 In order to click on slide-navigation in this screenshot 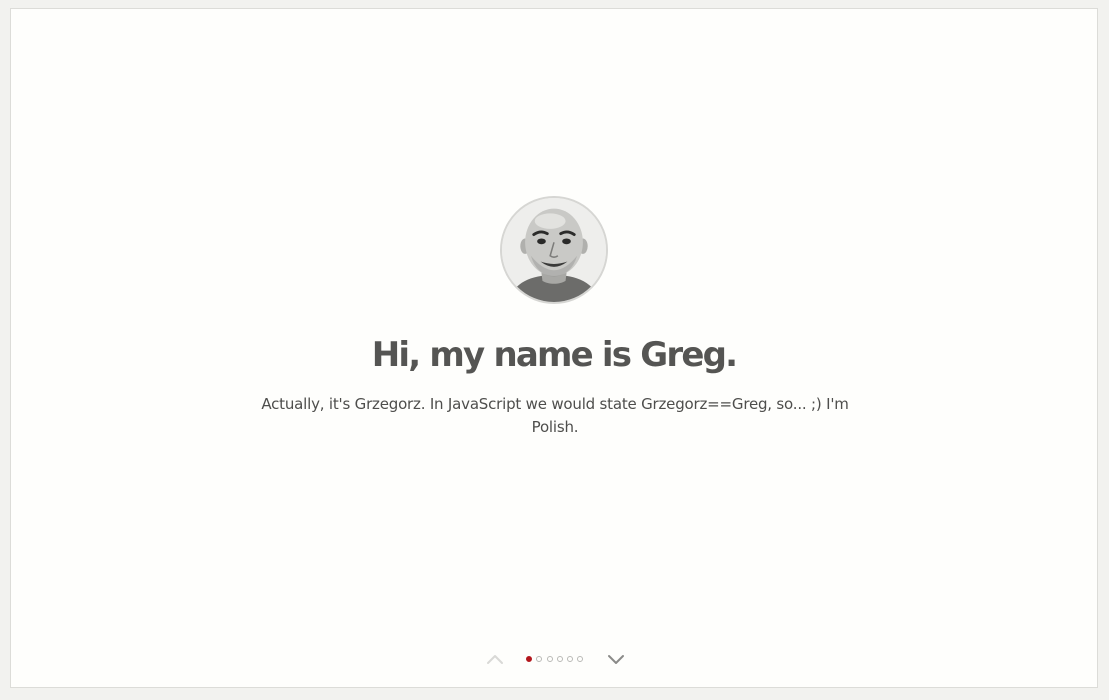, I will do `click(554, 659)`.